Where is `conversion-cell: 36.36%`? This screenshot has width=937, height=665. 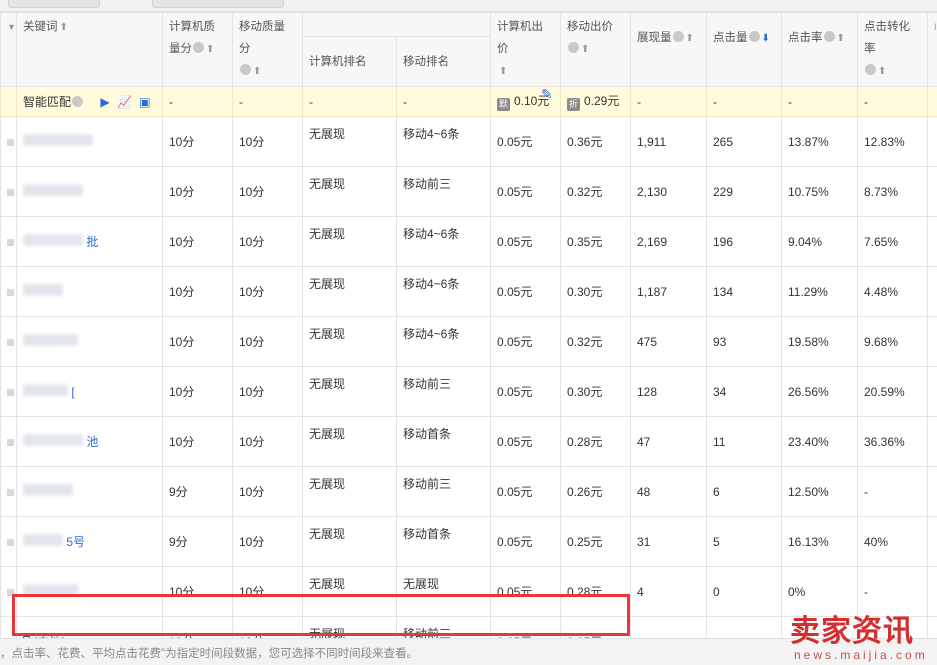
conversion-cell: 36.36% is located at coordinates (892, 441).